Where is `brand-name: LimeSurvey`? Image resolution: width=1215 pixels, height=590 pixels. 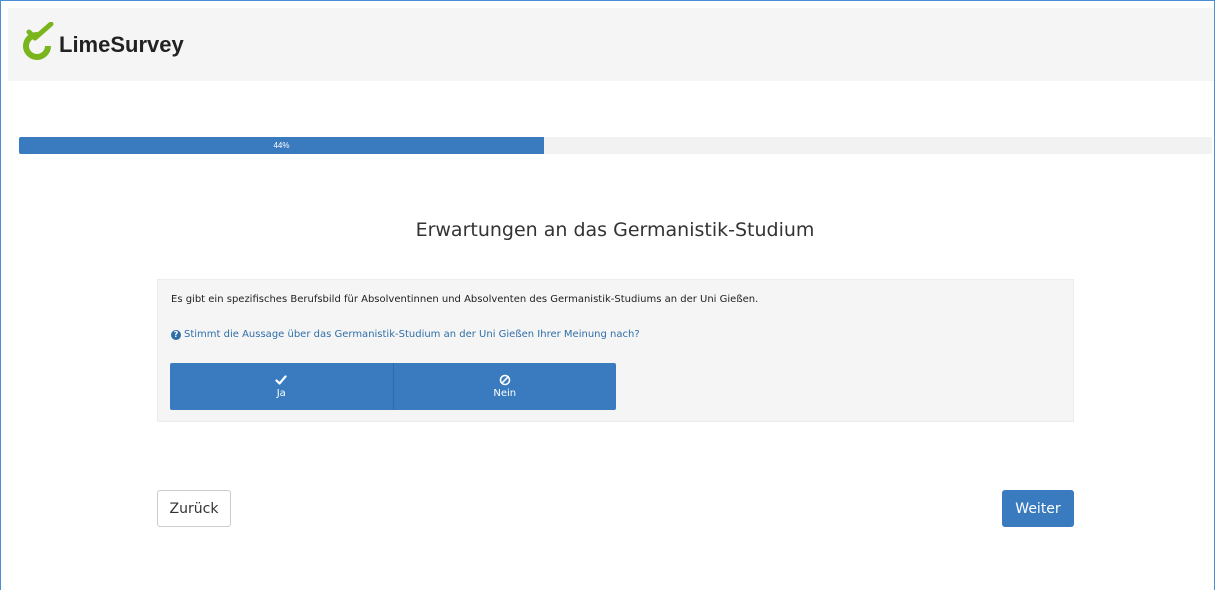 brand-name: LimeSurvey is located at coordinates (121, 44).